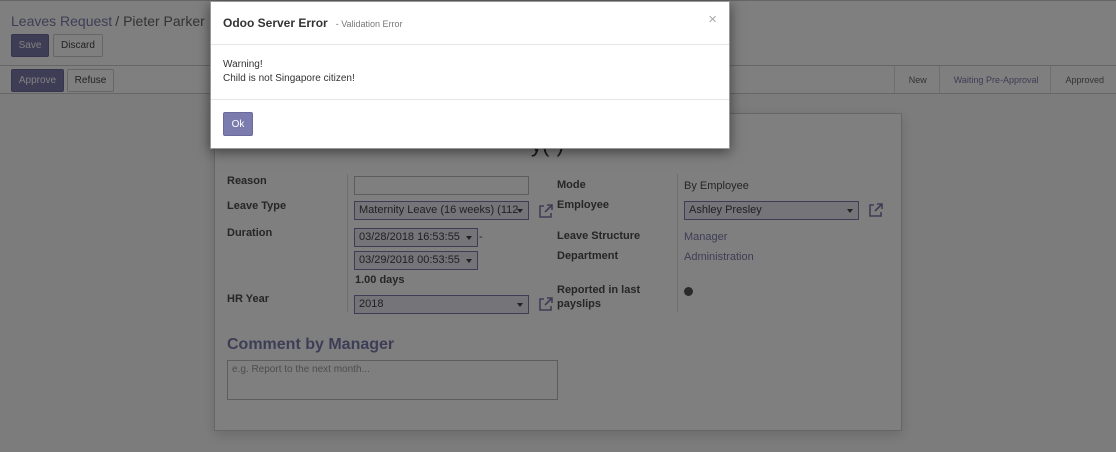 The image size is (1116, 452). Describe the element at coordinates (289, 72) in the screenshot. I see `dialog-body: Warning! Child is not Singapore citizen!` at that location.